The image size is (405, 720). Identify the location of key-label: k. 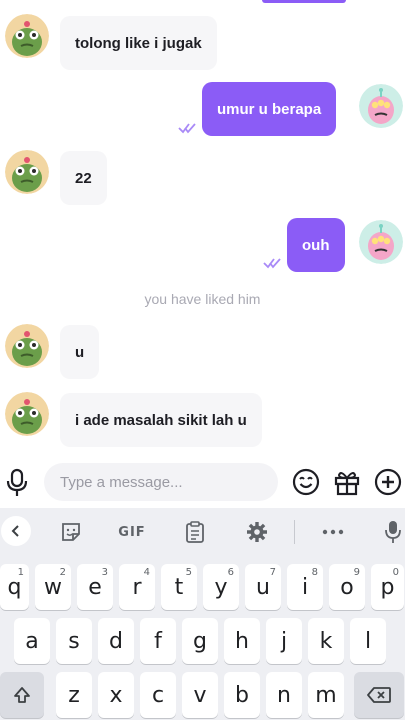
(326, 641).